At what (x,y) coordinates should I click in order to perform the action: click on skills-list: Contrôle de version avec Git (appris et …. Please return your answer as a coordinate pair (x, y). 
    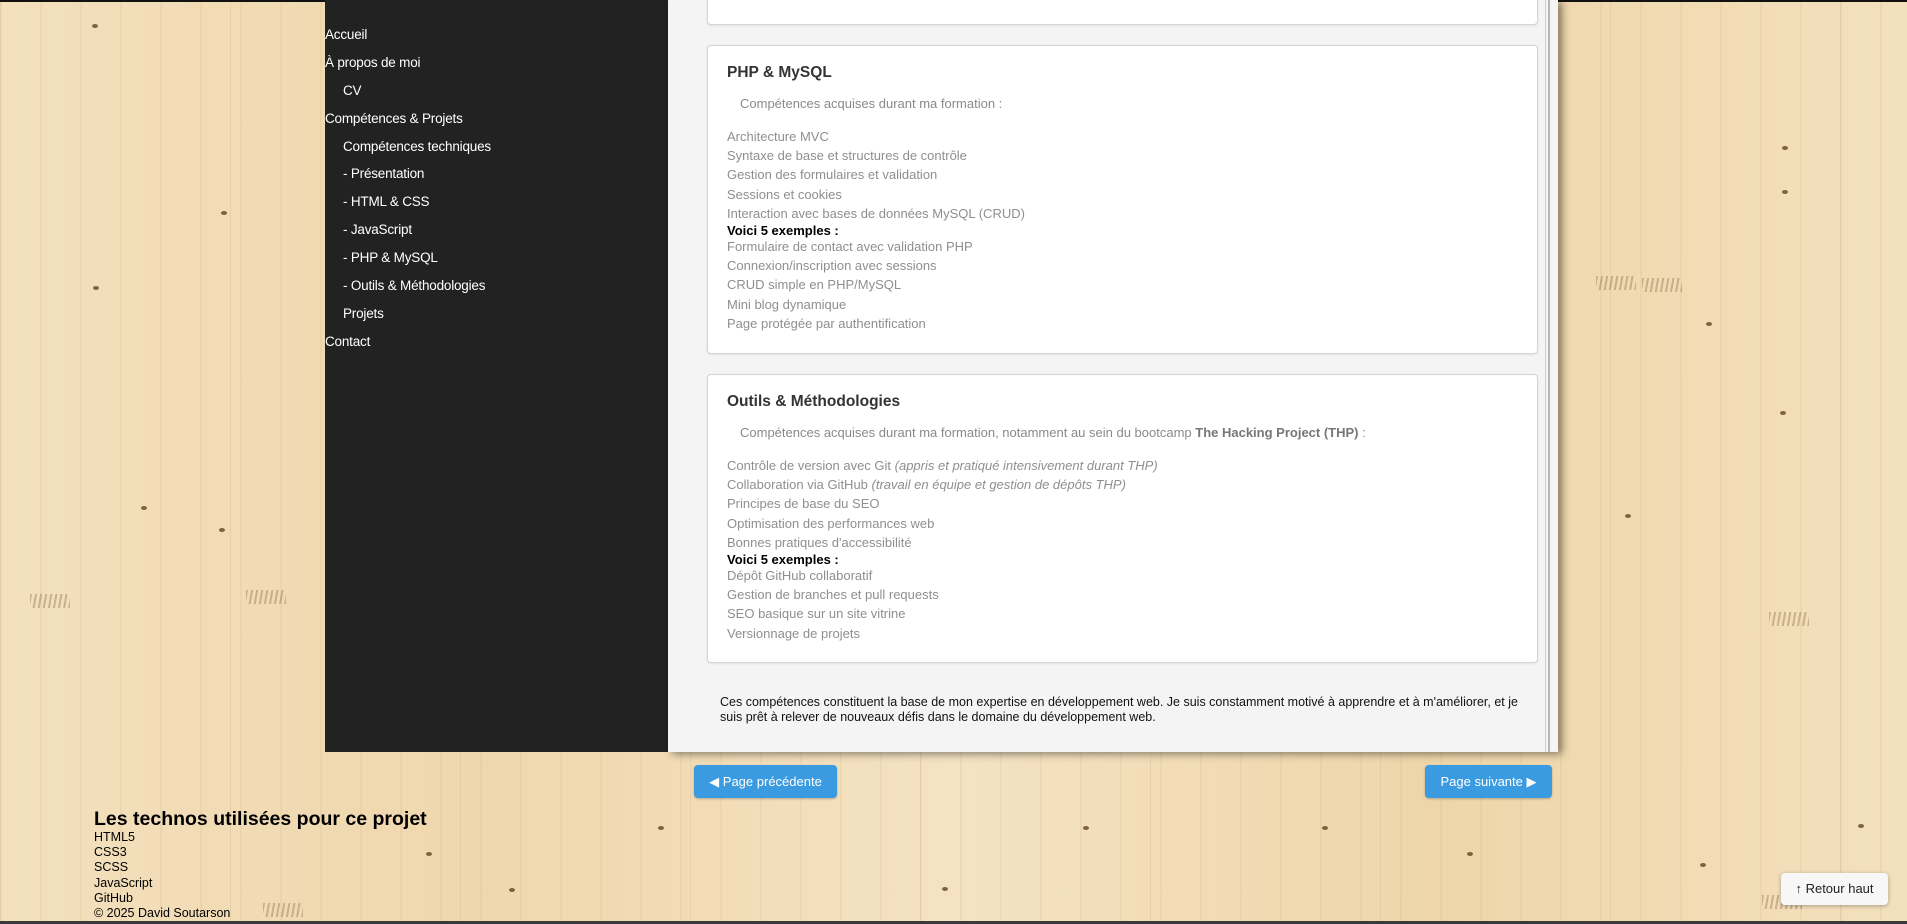
    Looking at the image, I should click on (942, 504).